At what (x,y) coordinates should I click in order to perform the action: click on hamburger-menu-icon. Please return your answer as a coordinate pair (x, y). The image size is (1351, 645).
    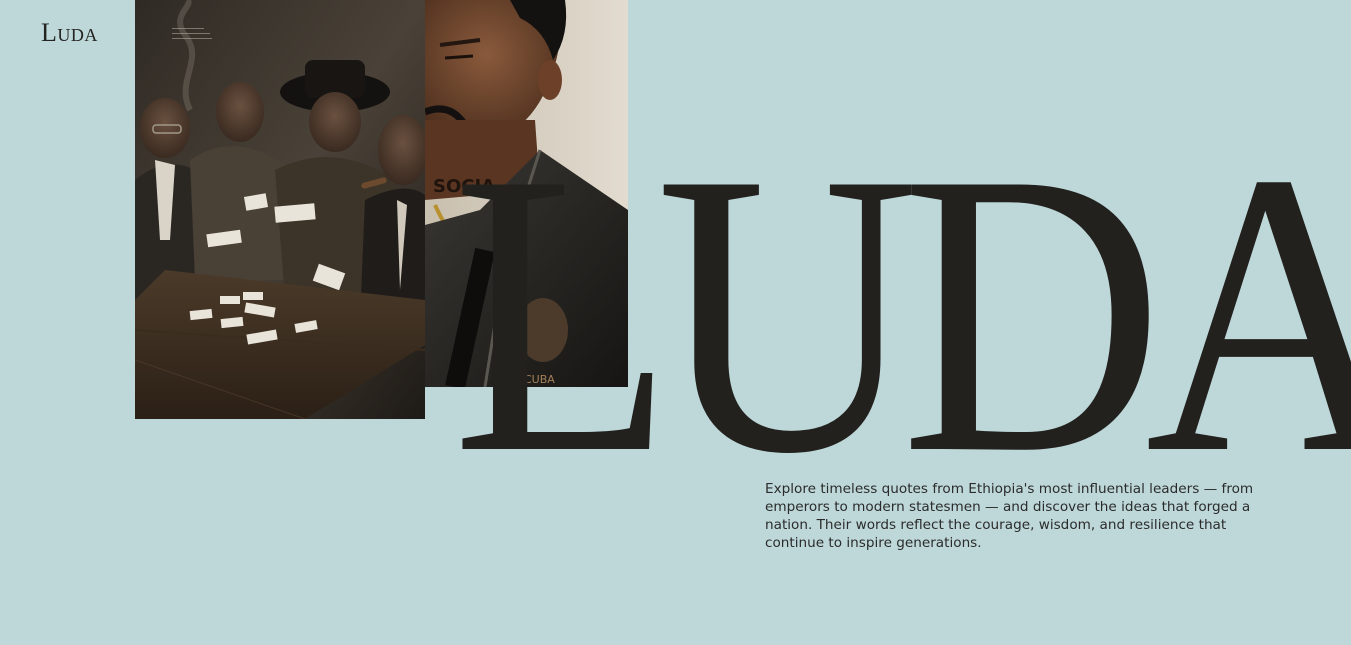
    Looking at the image, I should click on (191, 34).